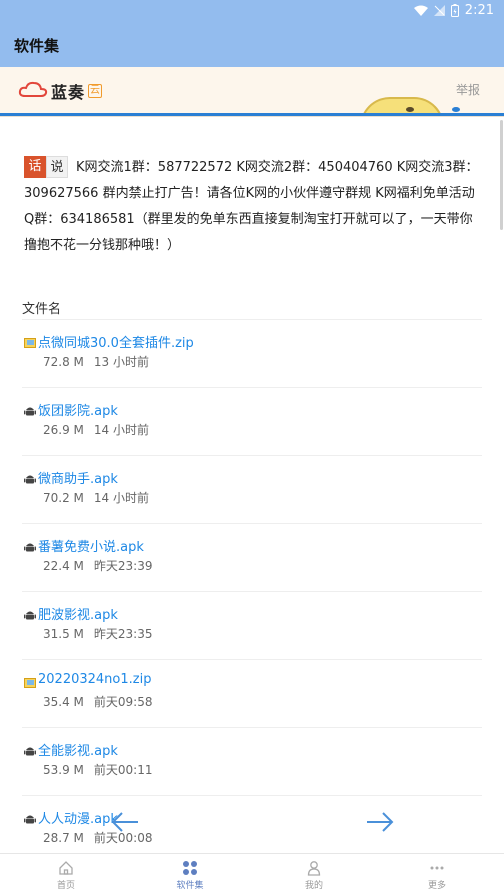  Describe the element at coordinates (420, 10) in the screenshot. I see `wifi-icon` at that location.